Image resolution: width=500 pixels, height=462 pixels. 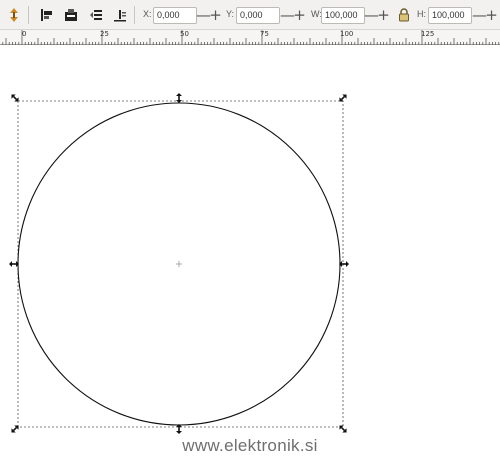 What do you see at coordinates (215, 15) in the screenshot?
I see `x-increment-button: +` at bounding box center [215, 15].